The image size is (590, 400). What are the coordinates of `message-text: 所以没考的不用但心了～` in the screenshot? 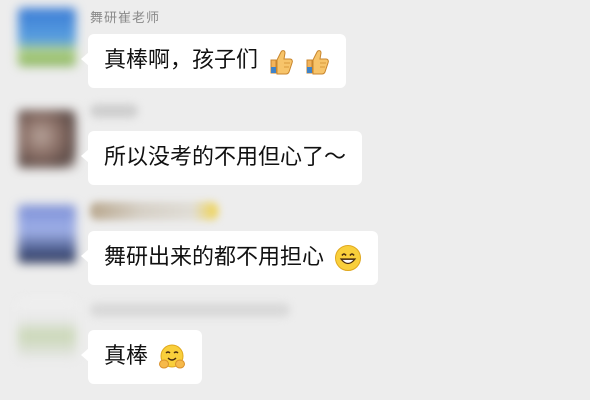 It's located at (225, 157).